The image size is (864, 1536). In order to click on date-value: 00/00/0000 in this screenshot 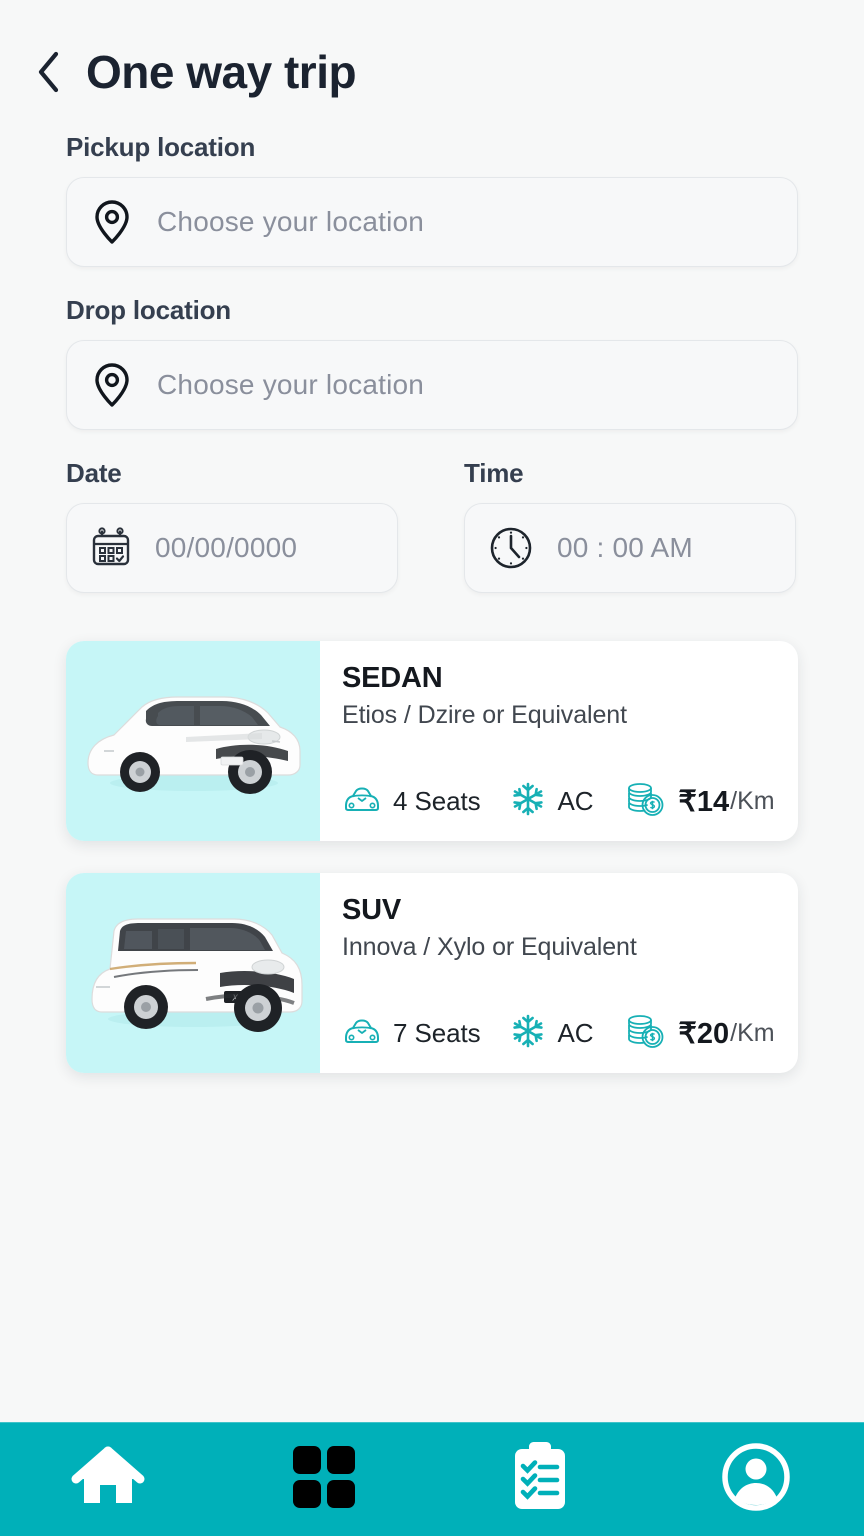, I will do `click(226, 547)`.